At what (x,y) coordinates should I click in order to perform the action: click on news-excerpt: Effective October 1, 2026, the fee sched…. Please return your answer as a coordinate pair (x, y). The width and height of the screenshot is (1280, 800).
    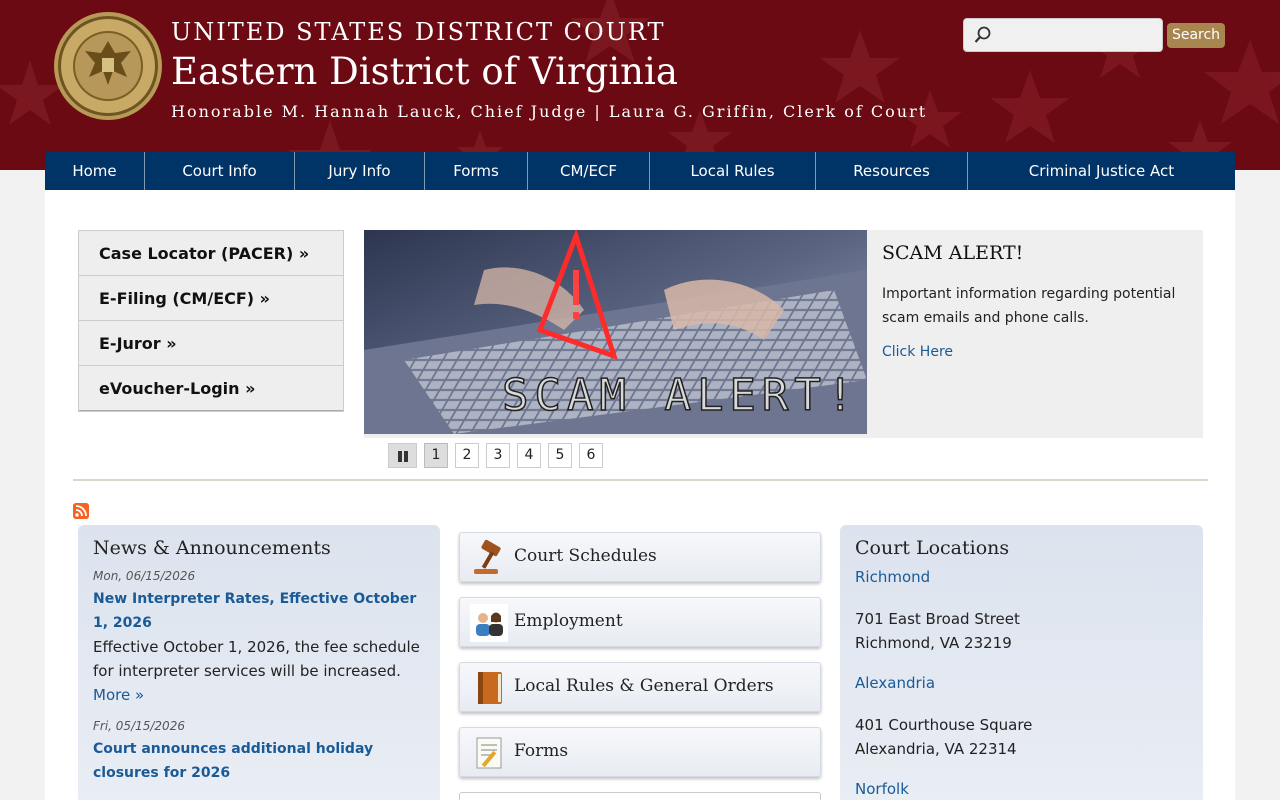
    Looking at the image, I should click on (256, 659).